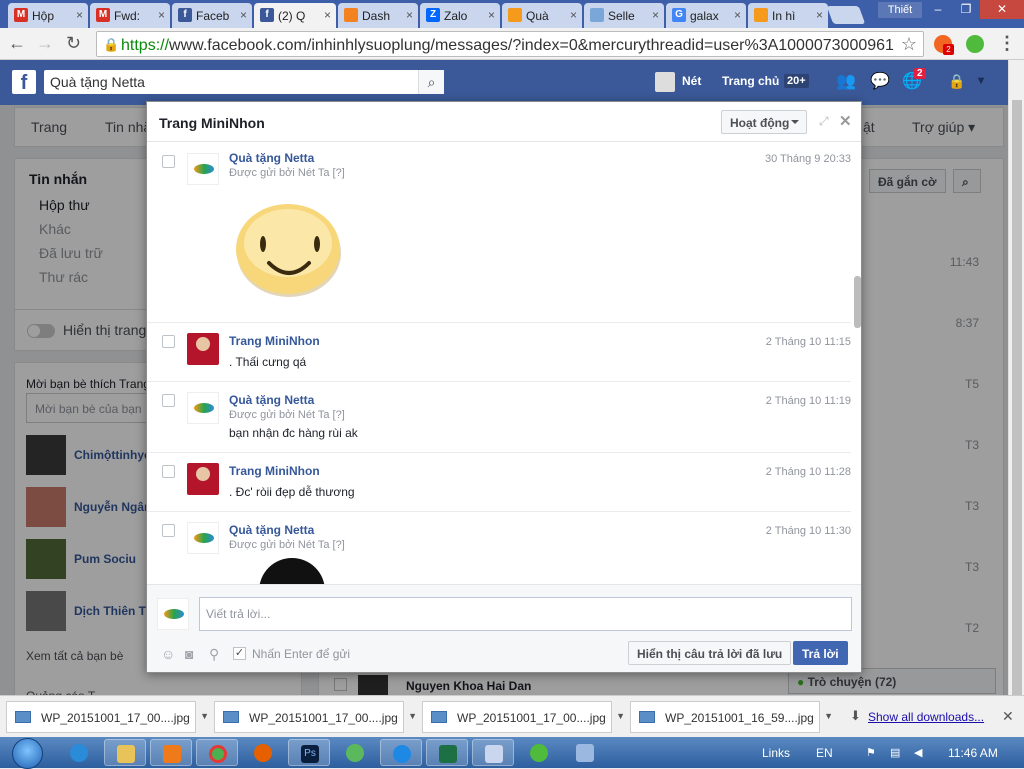 The width and height of the screenshot is (1024, 769). I want to click on ie-taskbar-button, so click(79, 752).